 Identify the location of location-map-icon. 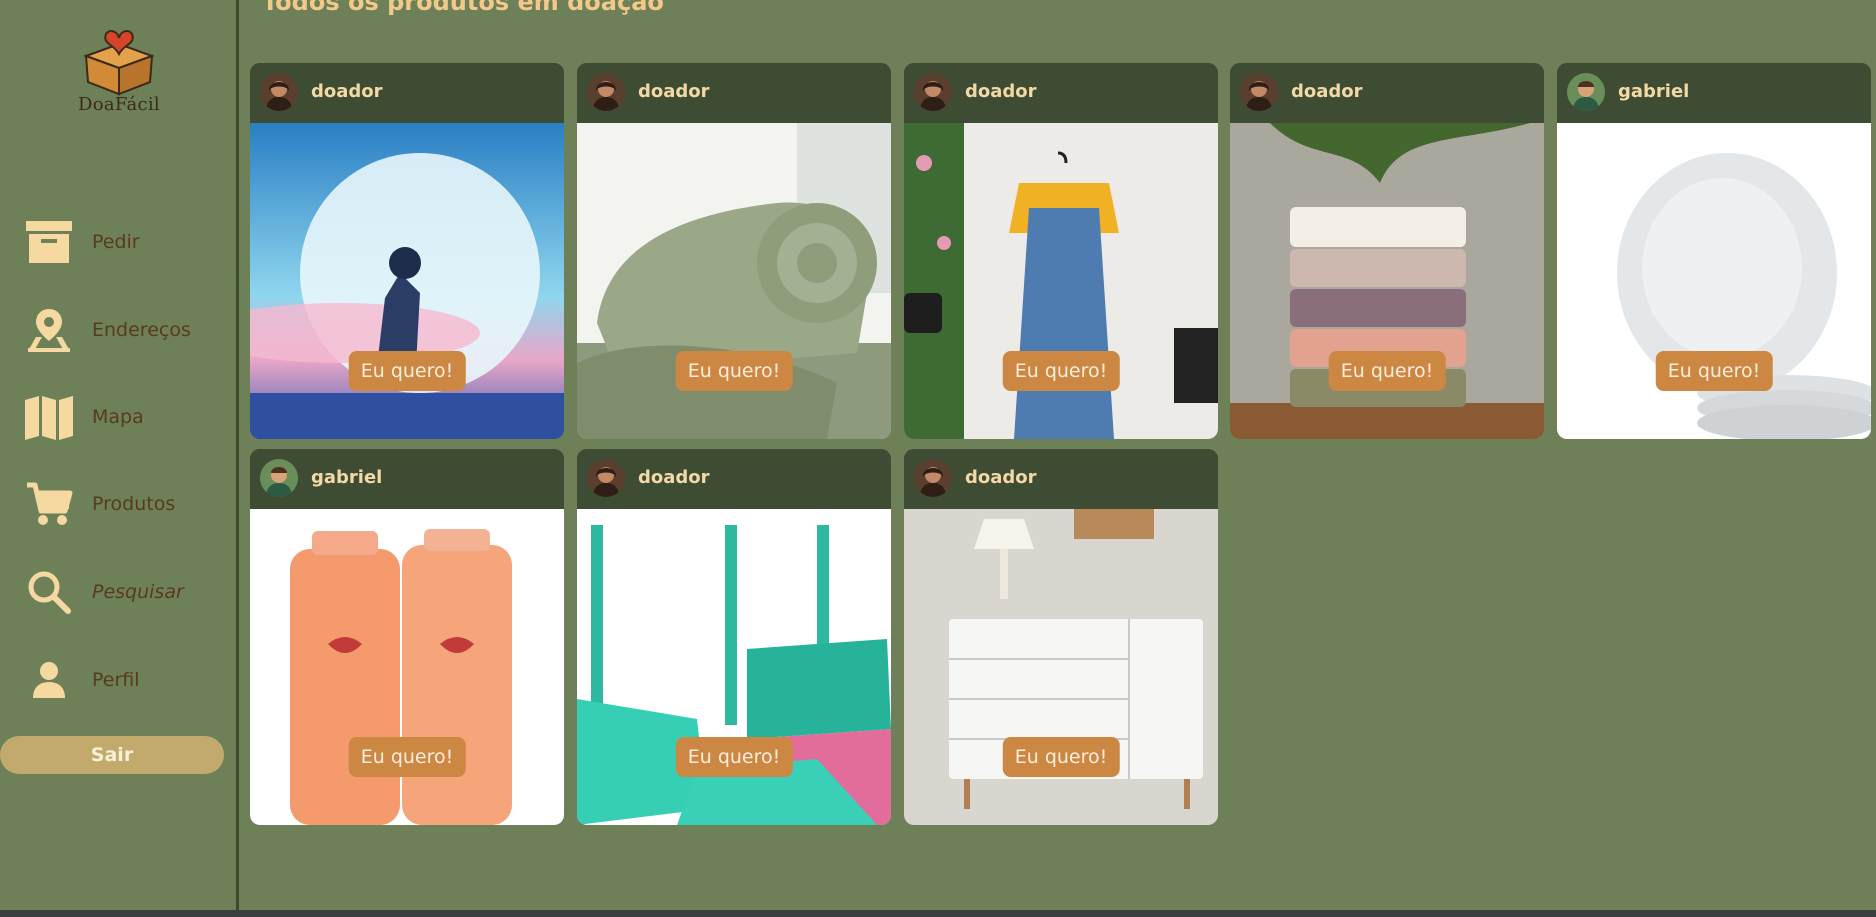
(49, 330).